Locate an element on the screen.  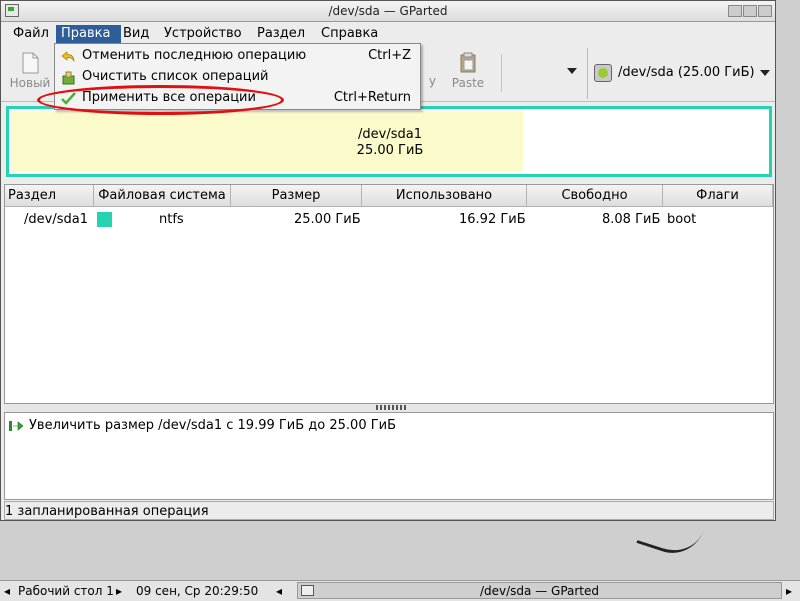
disk-map: /dev/sda1 25.00 ГиБ is located at coordinates (389, 141).